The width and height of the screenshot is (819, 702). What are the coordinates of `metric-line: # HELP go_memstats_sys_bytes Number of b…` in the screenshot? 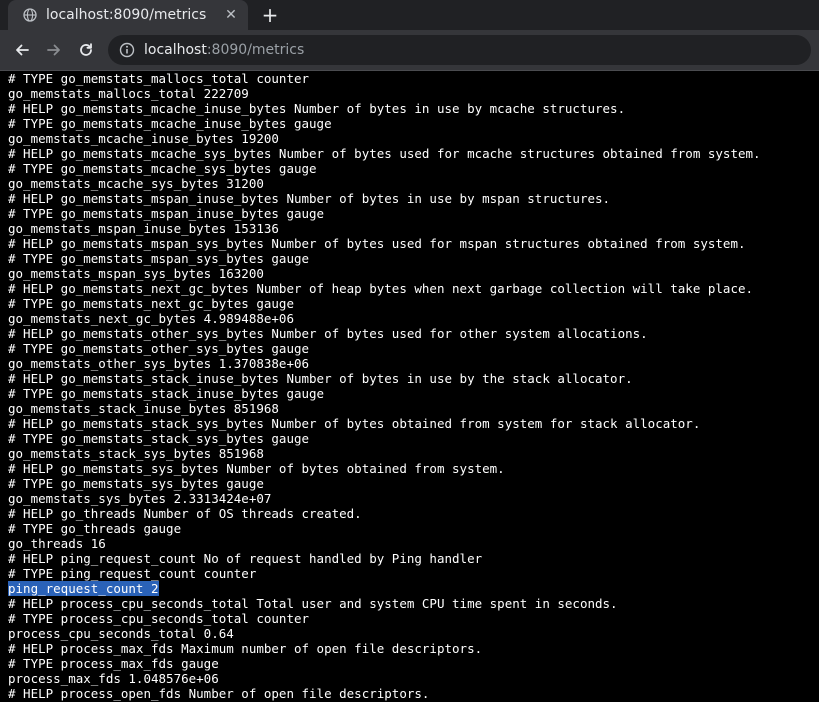 It's located at (413, 468).